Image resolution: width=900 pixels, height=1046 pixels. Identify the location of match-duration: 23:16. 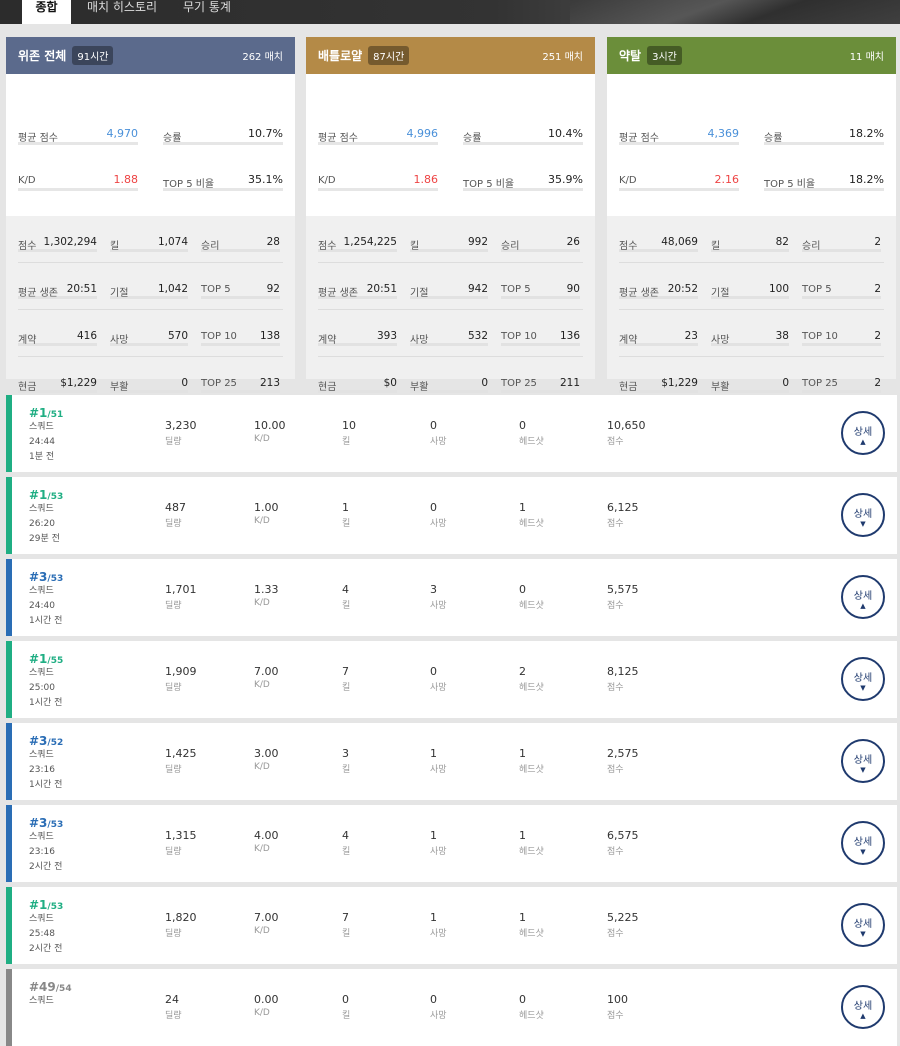
(42, 852).